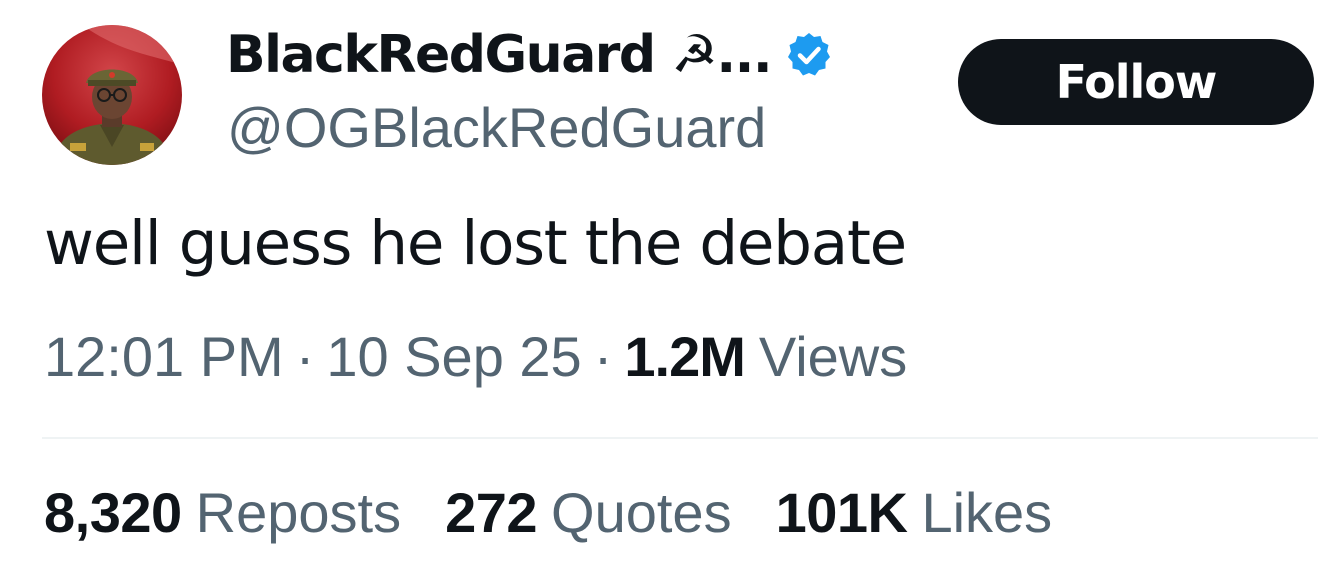 The width and height of the screenshot is (1318, 573). Describe the element at coordinates (833, 356) in the screenshot. I see `views-label: Views` at that location.